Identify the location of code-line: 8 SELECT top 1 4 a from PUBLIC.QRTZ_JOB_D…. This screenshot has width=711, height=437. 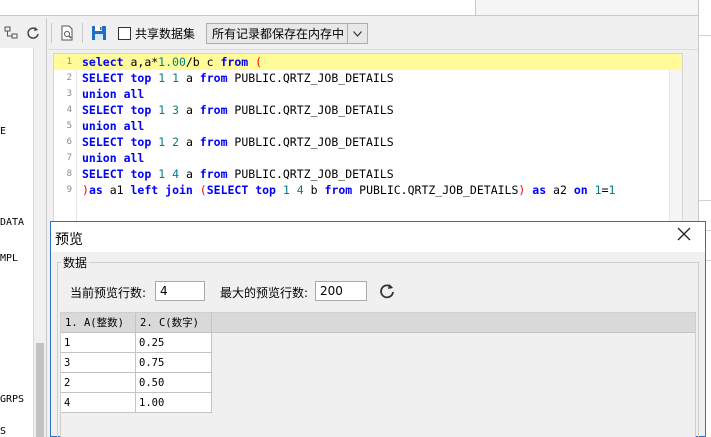
(368, 174).